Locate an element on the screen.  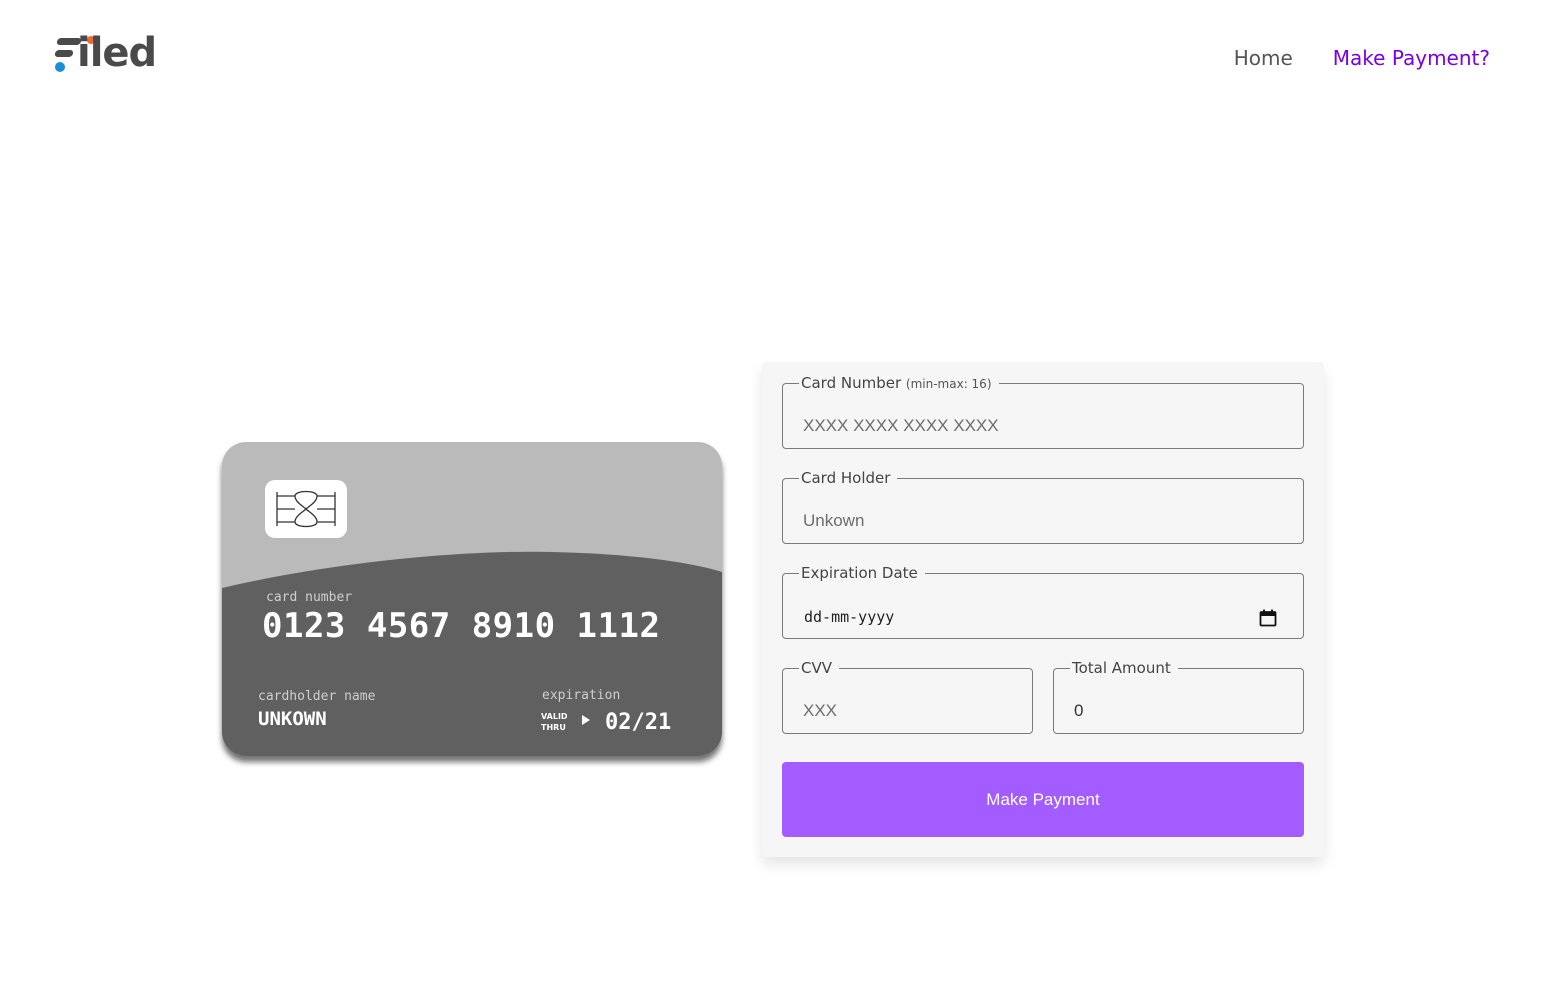
expiration-date-field-label: Expiration Date is located at coordinates (859, 573).